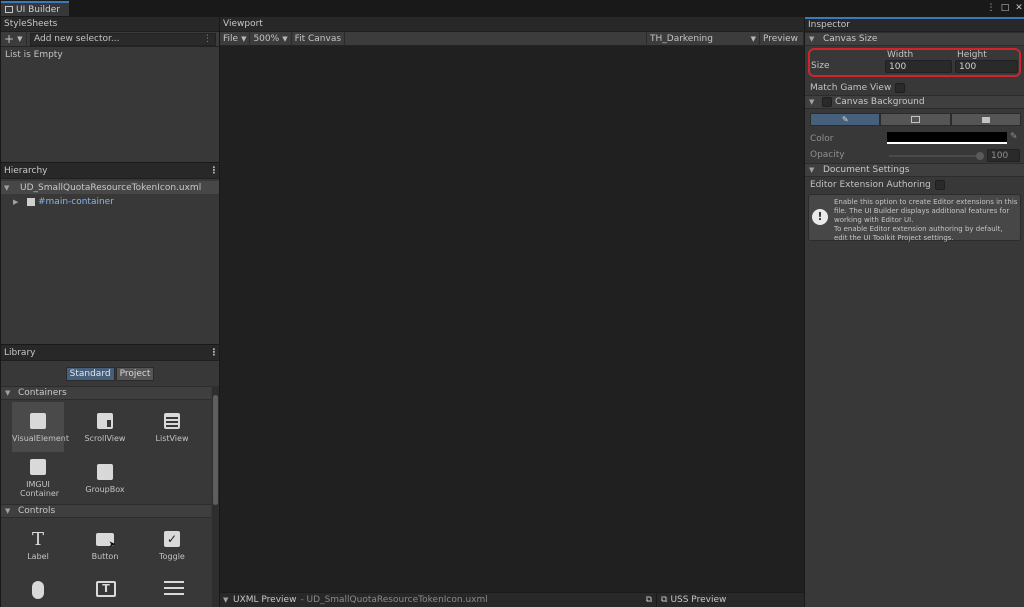 This screenshot has height=607, width=1024. Describe the element at coordinates (123, 39) in the screenshot. I see `selector-input: Add new selector... ⋮` at that location.